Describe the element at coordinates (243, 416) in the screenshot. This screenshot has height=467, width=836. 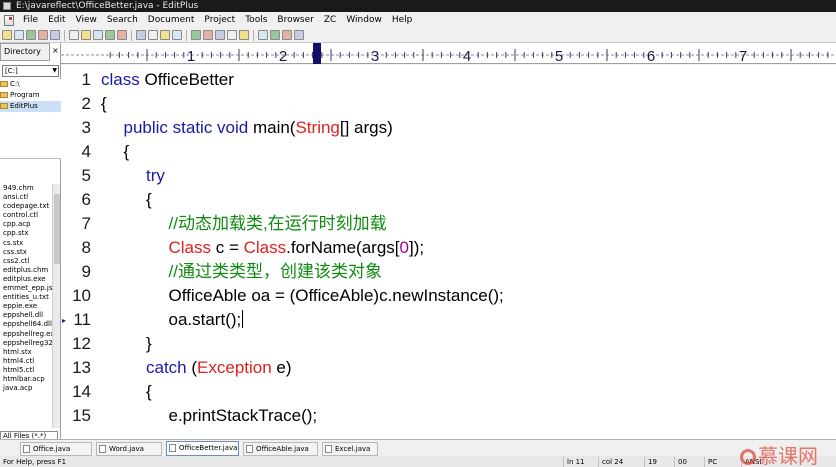
I see `code-line: e.printStackTrace();` at that location.